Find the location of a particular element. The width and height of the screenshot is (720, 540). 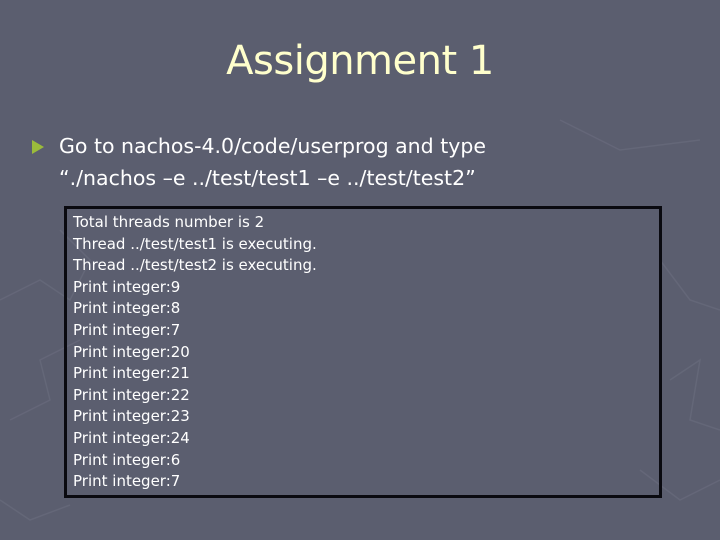

console-line: Thread ../test/test2 is executing. is located at coordinates (195, 265).